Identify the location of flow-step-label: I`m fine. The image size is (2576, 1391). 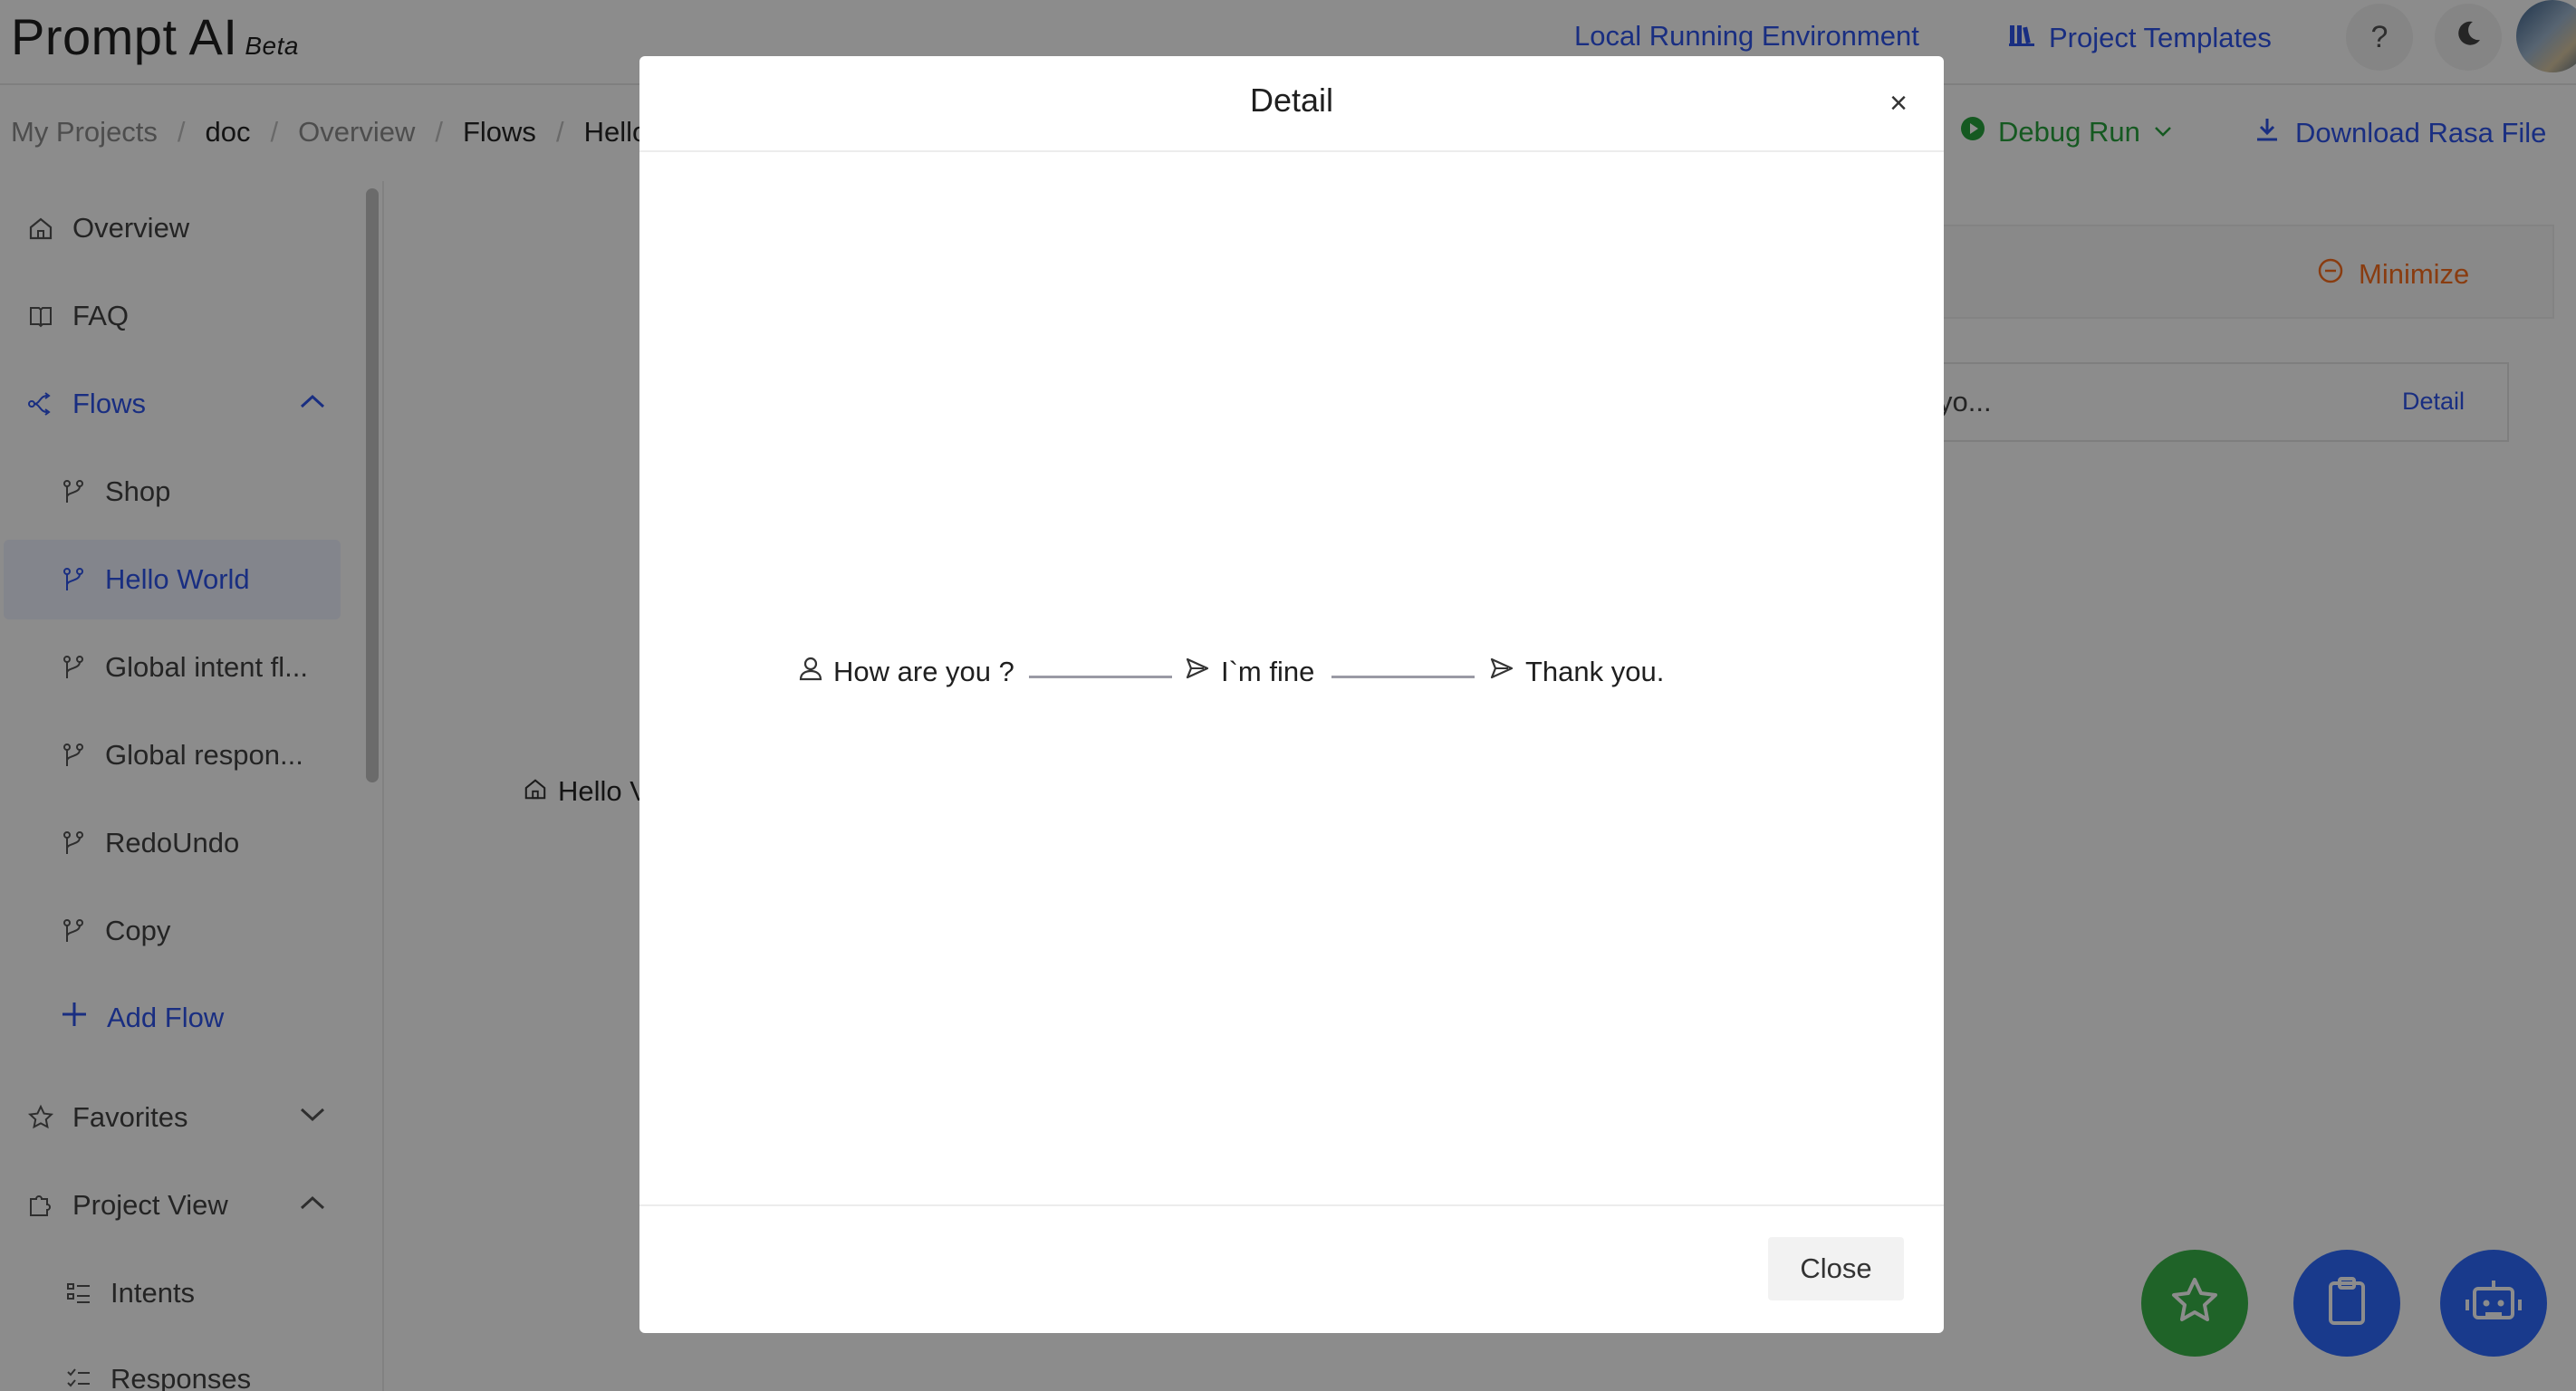
(1268, 671).